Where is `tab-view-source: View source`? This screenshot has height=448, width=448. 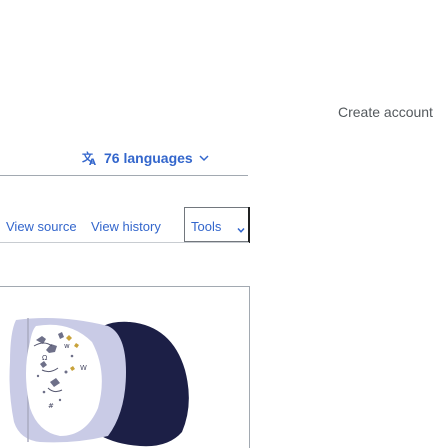
tab-view-source: View source is located at coordinates (41, 226).